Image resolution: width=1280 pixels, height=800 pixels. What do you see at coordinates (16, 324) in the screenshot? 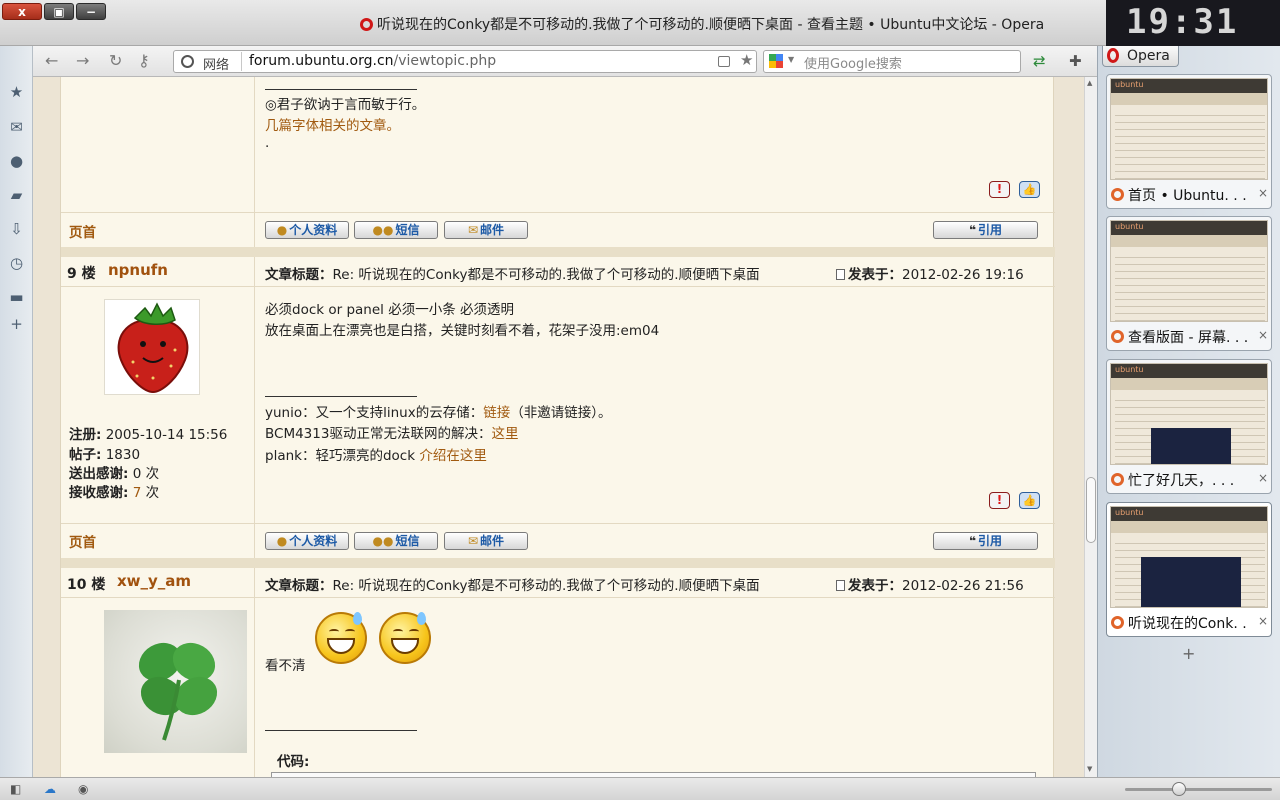
I see `add-panel-icon: +` at bounding box center [16, 324].